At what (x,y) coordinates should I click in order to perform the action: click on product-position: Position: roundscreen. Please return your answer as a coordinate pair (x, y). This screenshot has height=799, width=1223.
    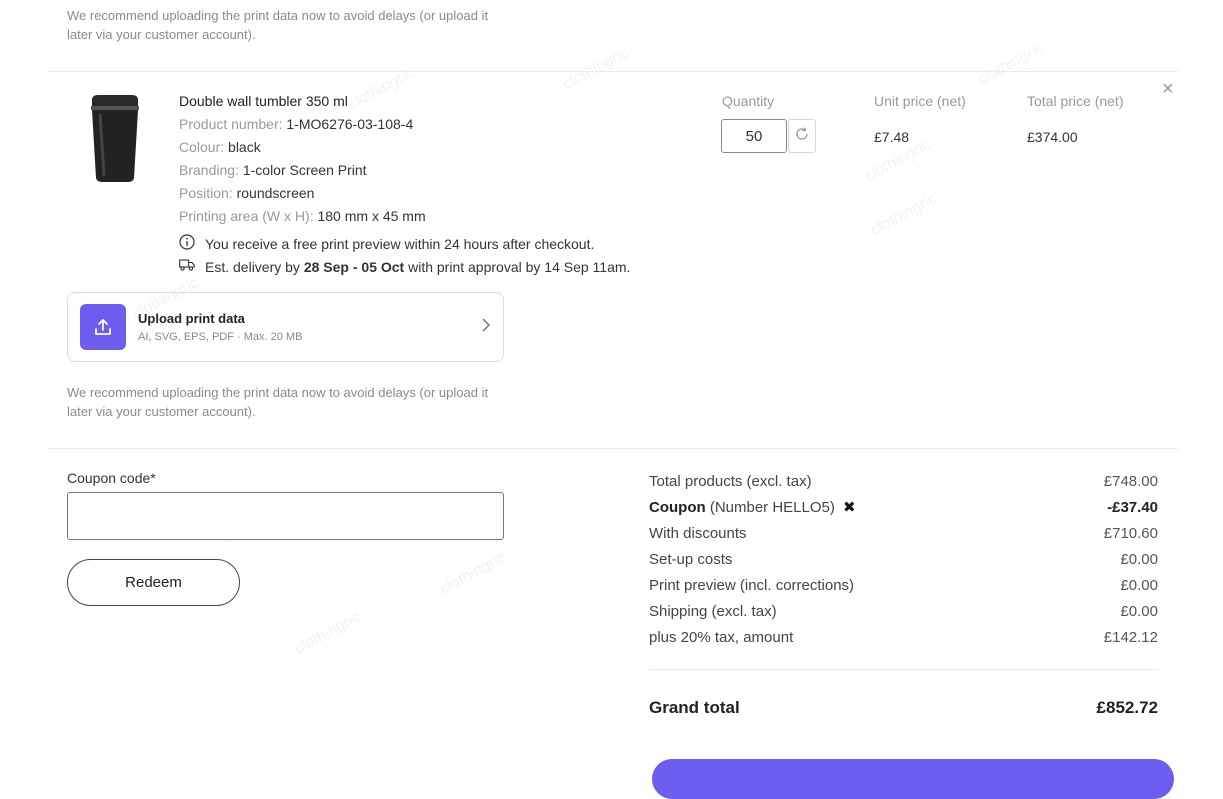
    Looking at the image, I should click on (246, 193).